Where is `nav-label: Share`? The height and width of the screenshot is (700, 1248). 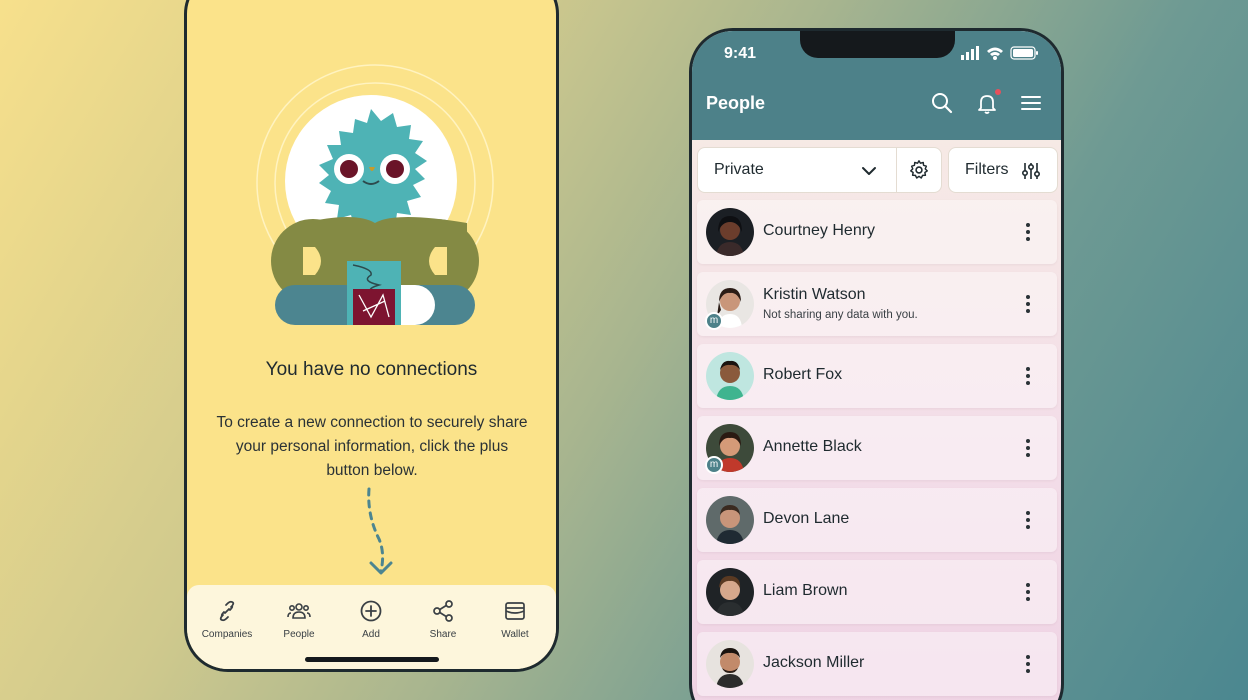
nav-label: Share is located at coordinates (443, 634).